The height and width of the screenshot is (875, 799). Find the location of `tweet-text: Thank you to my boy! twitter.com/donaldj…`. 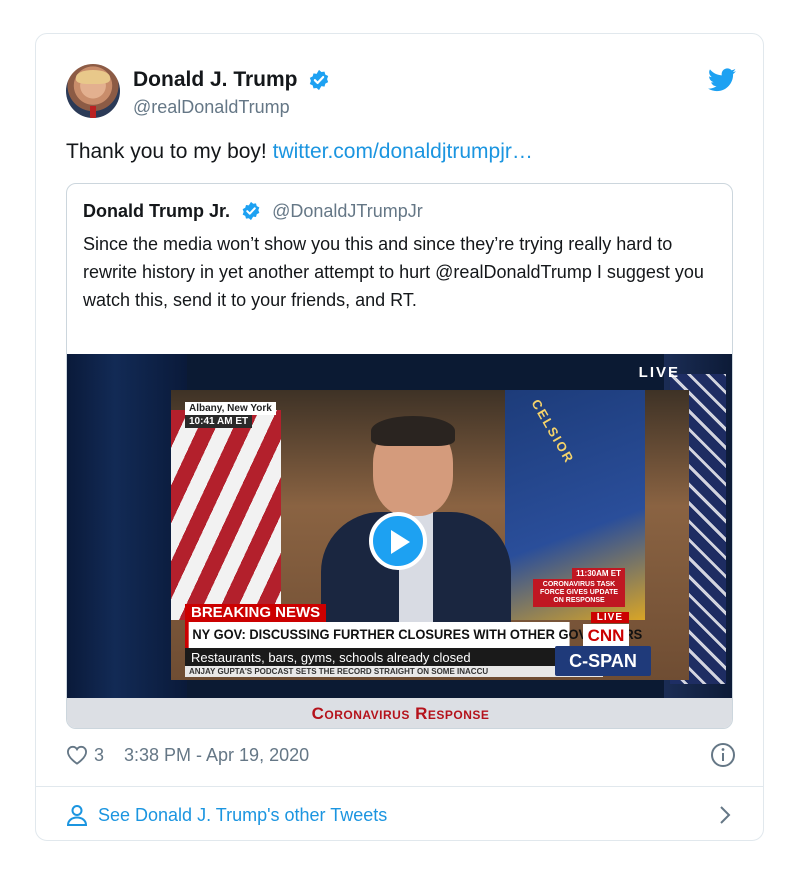

tweet-text: Thank you to my boy! twitter.com/donaldj… is located at coordinates (299, 152).